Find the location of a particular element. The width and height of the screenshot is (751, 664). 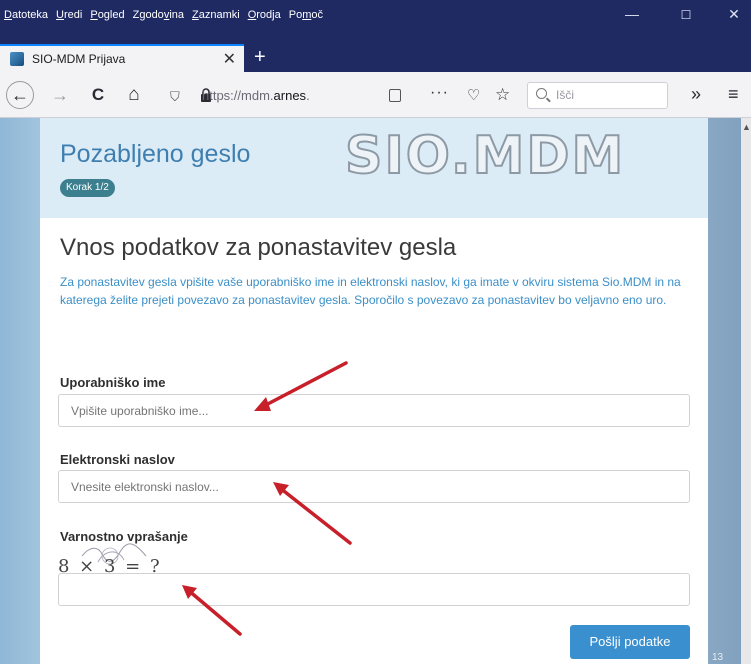

menu-datoteka: Datoteka is located at coordinates (26, 15).